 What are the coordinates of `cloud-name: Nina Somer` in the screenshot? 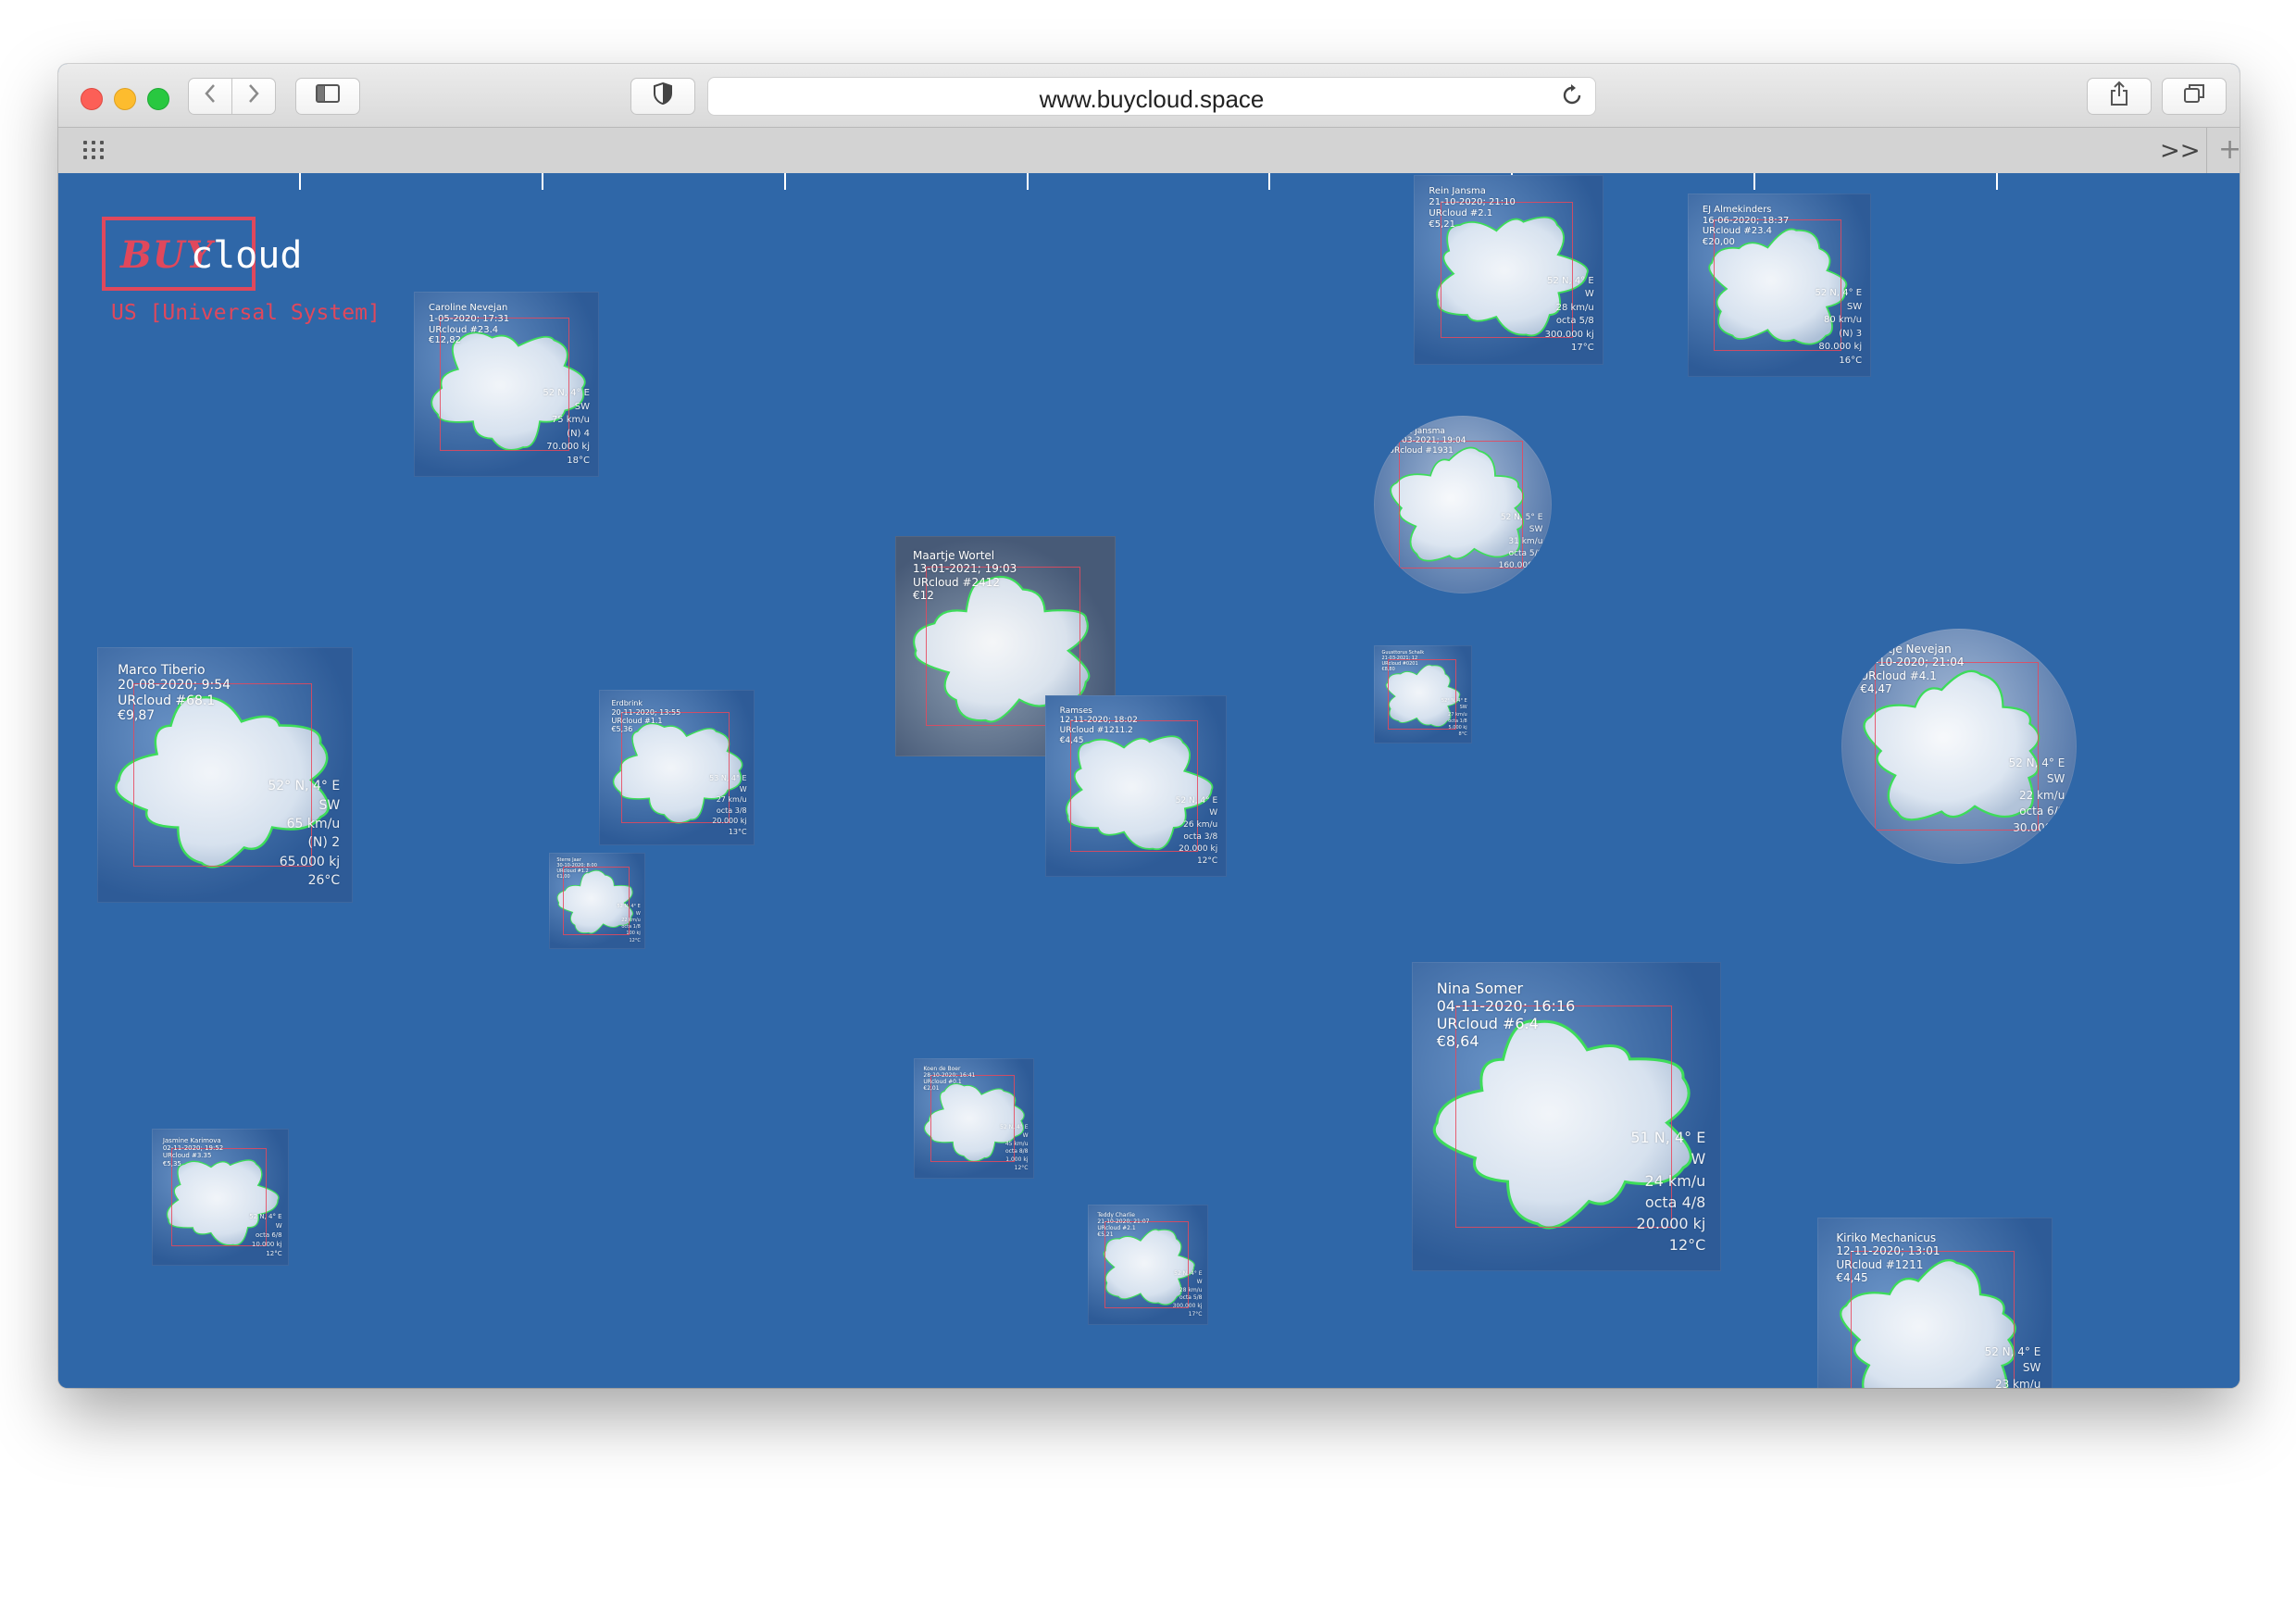 It's located at (1480, 989).